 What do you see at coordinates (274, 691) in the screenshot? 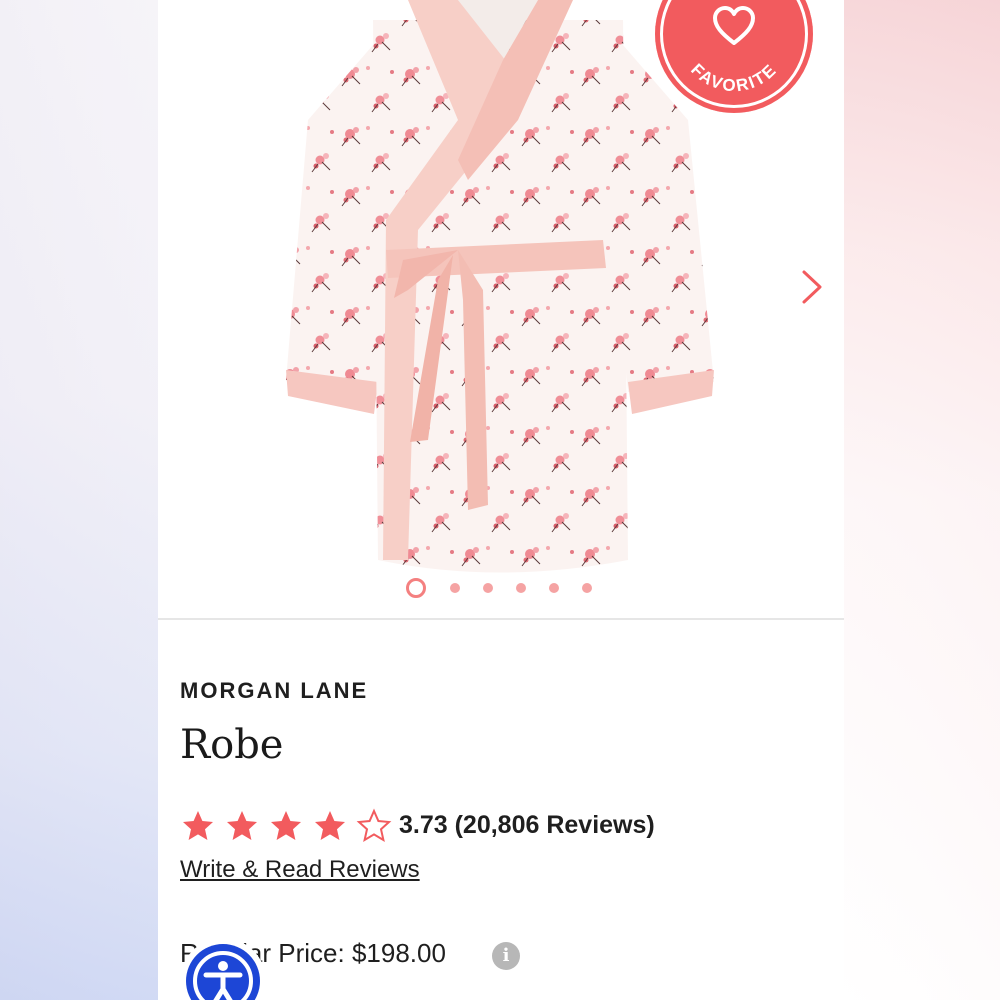
I see `brand-name: MORGAN LANE` at bounding box center [274, 691].